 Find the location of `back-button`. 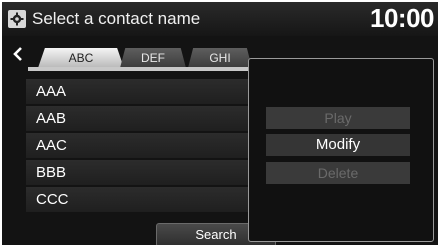

back-button is located at coordinates (20, 54).